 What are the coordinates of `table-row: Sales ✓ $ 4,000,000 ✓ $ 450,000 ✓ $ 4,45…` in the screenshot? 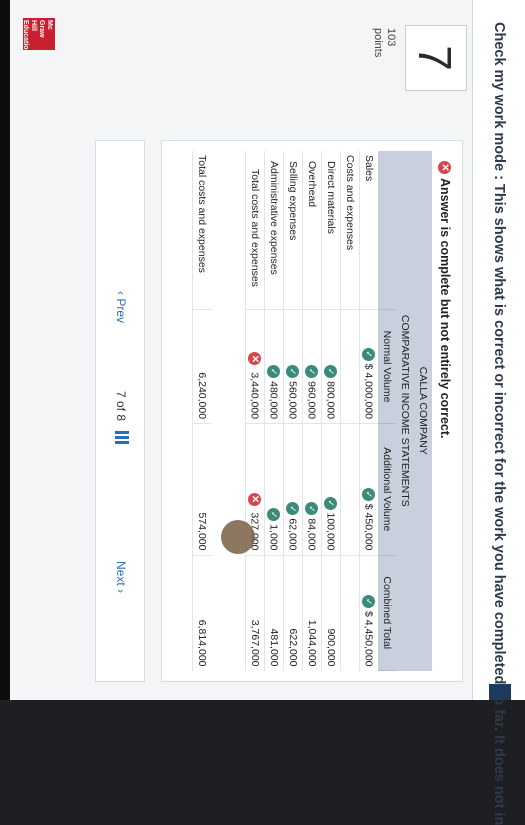 It's located at (368, 411).